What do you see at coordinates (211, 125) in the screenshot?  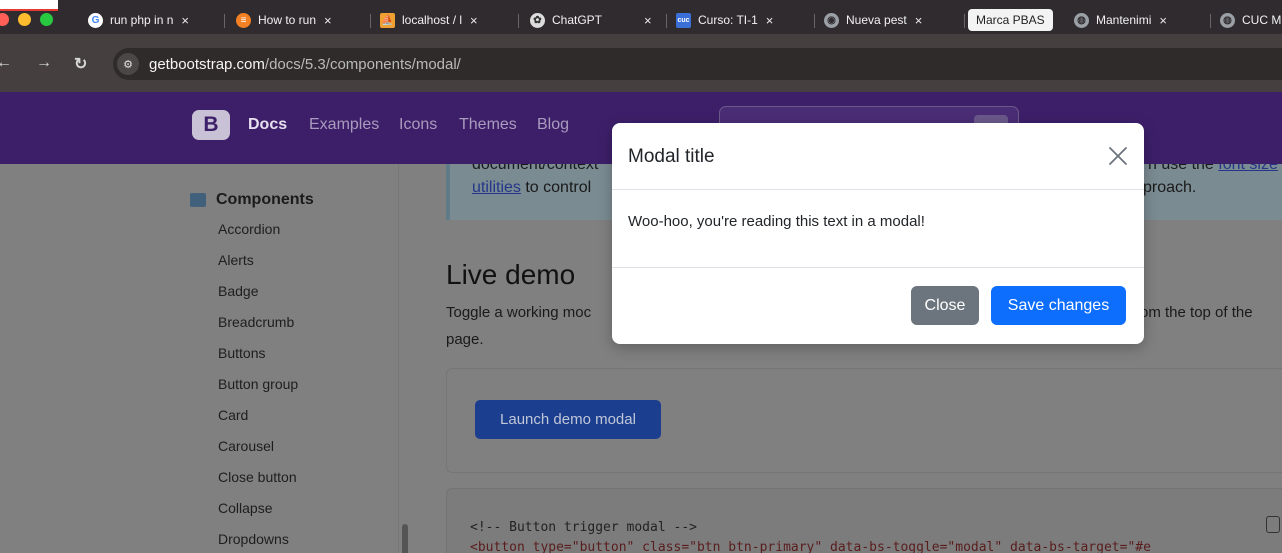 I see `bootstrap-logo: B` at bounding box center [211, 125].